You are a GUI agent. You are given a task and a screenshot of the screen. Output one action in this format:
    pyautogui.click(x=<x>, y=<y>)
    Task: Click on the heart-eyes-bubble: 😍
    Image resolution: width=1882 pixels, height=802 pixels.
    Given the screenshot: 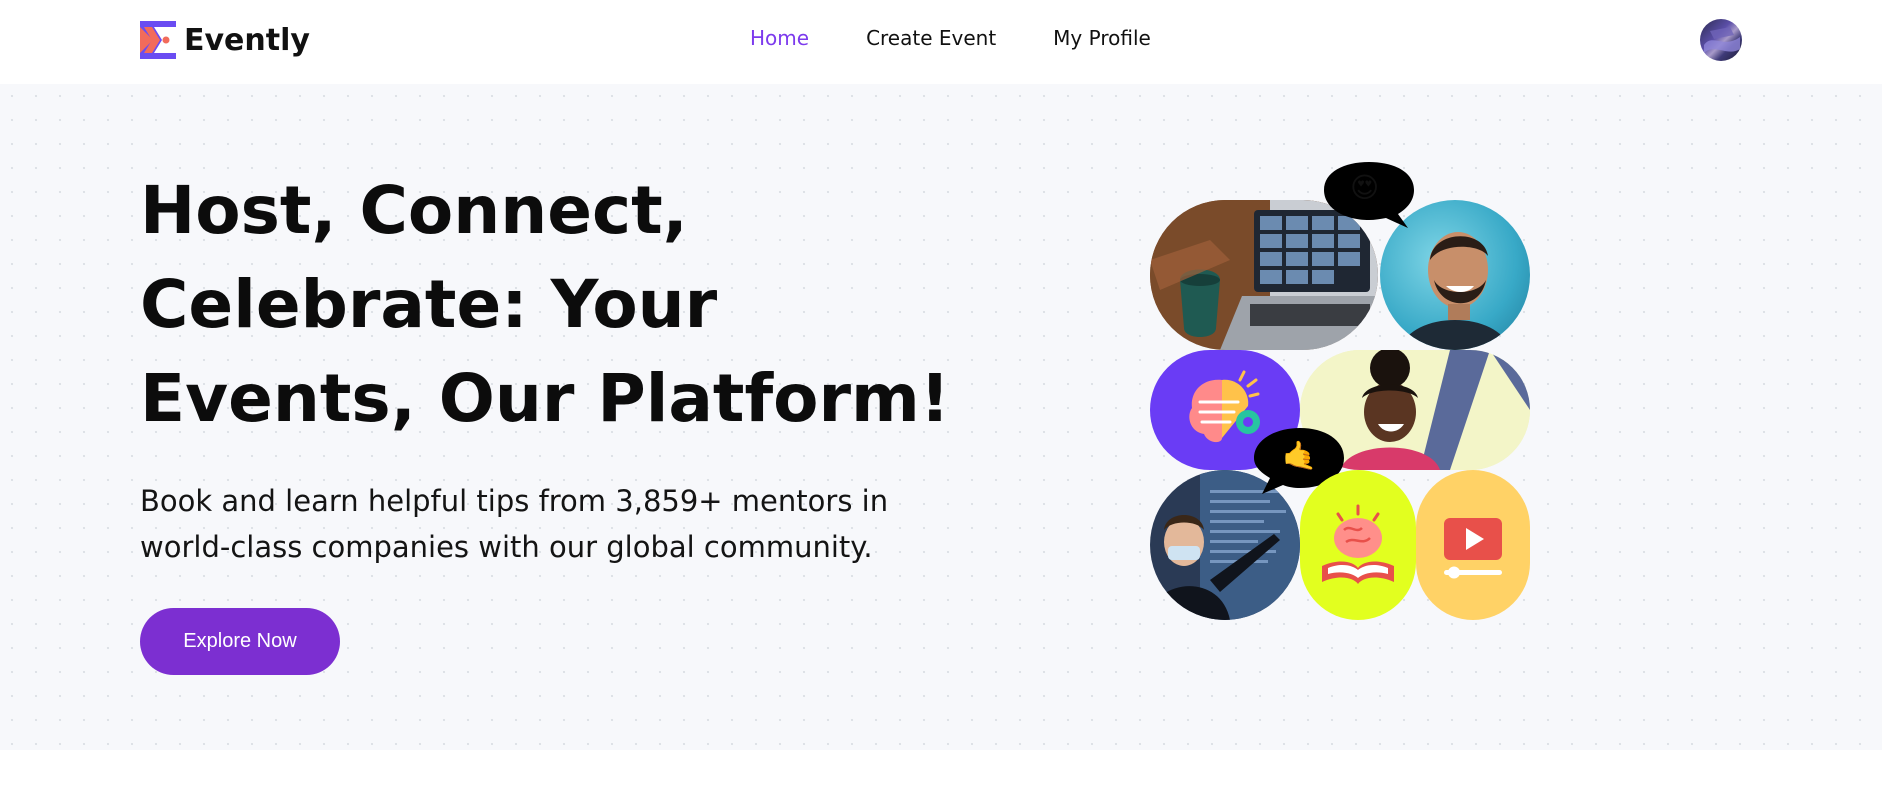 What is the action you would take?
    pyautogui.click(x=1369, y=194)
    